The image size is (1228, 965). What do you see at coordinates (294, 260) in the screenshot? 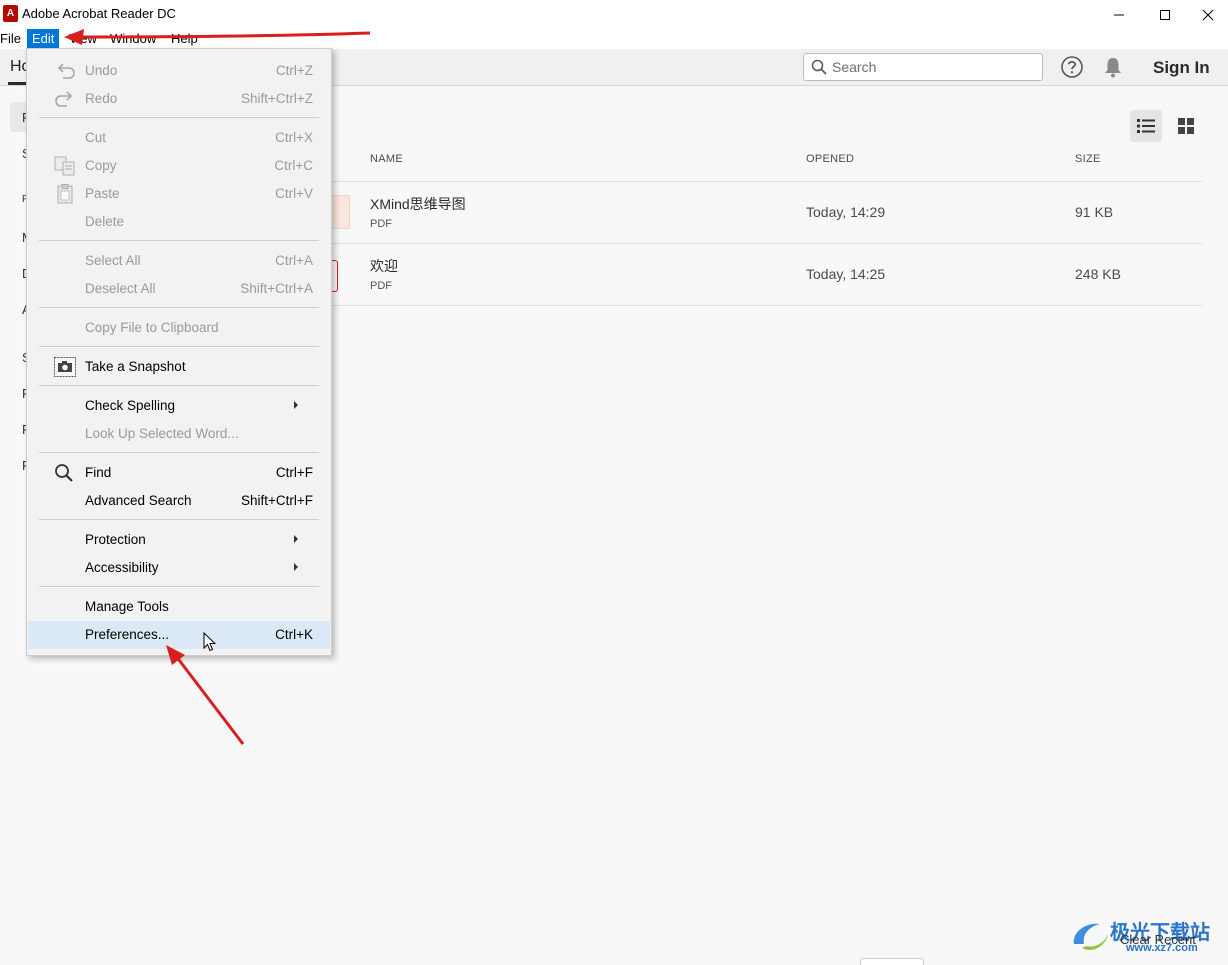
I see `menu-item-shortcut: Ctrl+A` at bounding box center [294, 260].